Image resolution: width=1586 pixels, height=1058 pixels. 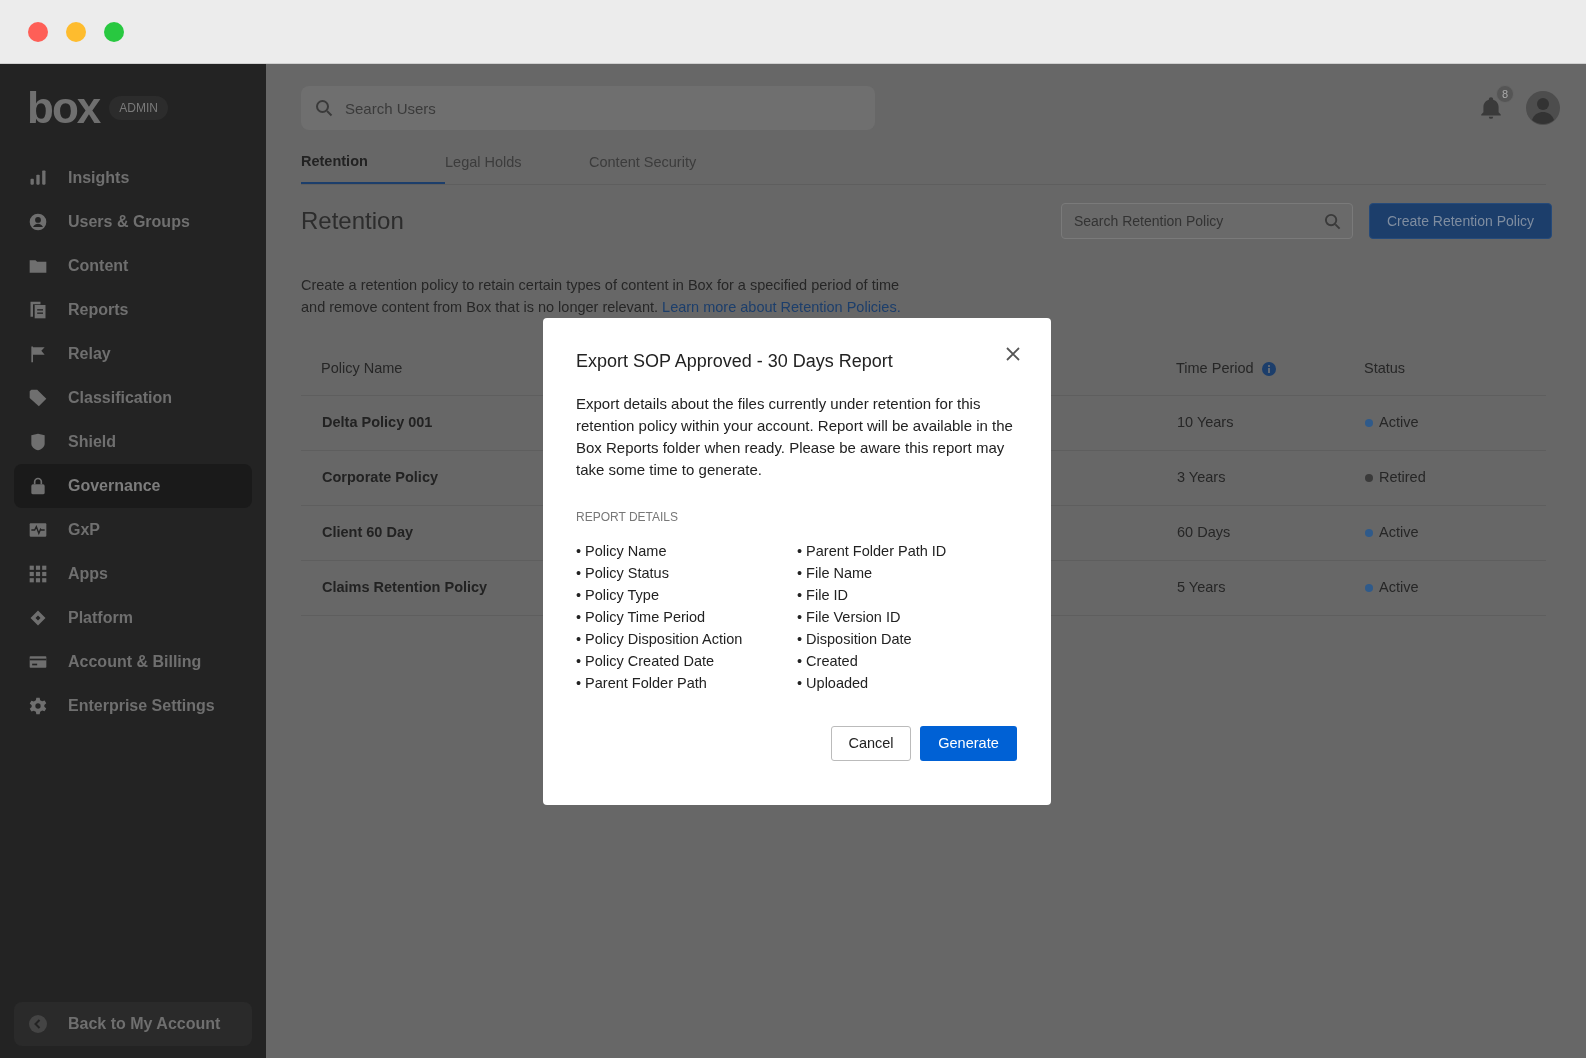 What do you see at coordinates (1013, 354) in the screenshot?
I see `close-icon` at bounding box center [1013, 354].